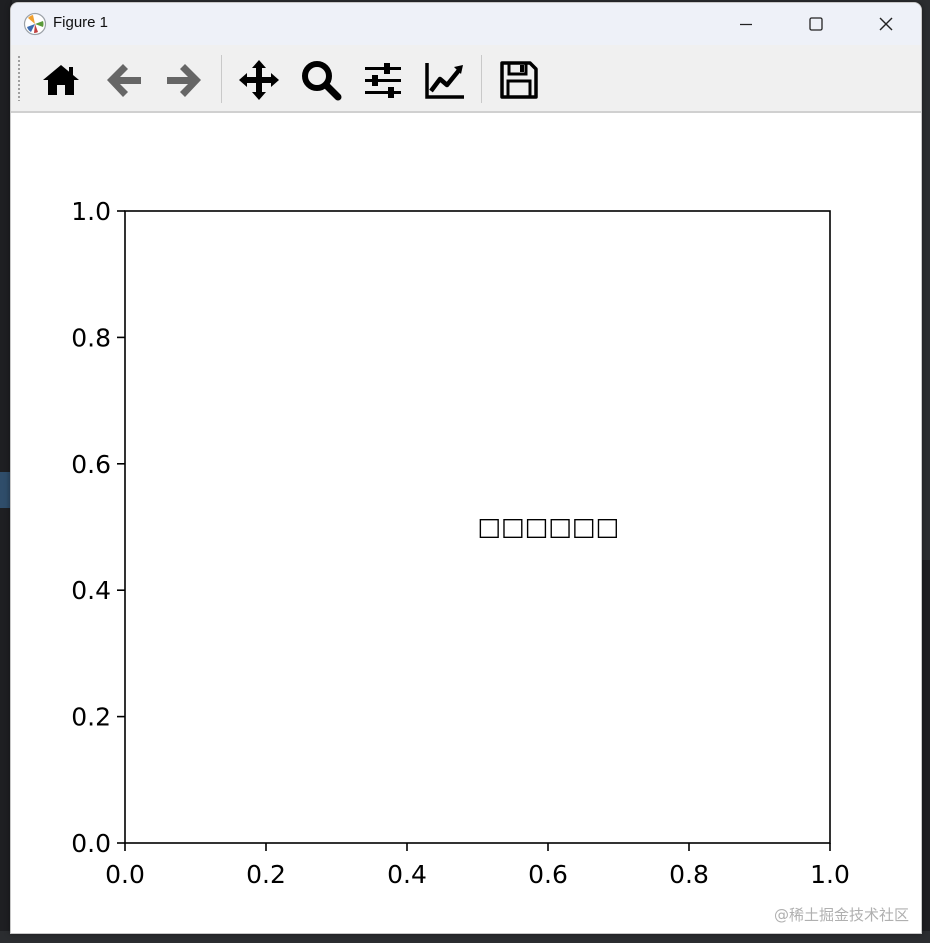  What do you see at coordinates (407, 874) in the screenshot?
I see `x-tick-label: 0.4` at bounding box center [407, 874].